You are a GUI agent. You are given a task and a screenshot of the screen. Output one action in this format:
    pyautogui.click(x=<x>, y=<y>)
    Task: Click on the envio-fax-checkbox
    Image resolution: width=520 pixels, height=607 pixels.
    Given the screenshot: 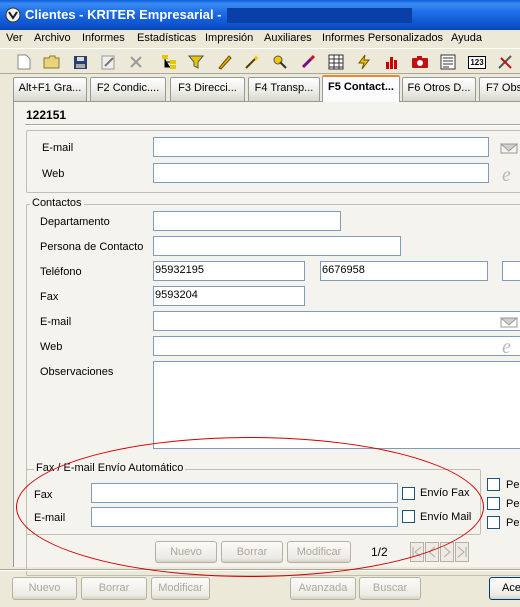 What is the action you would take?
    pyautogui.click(x=408, y=493)
    